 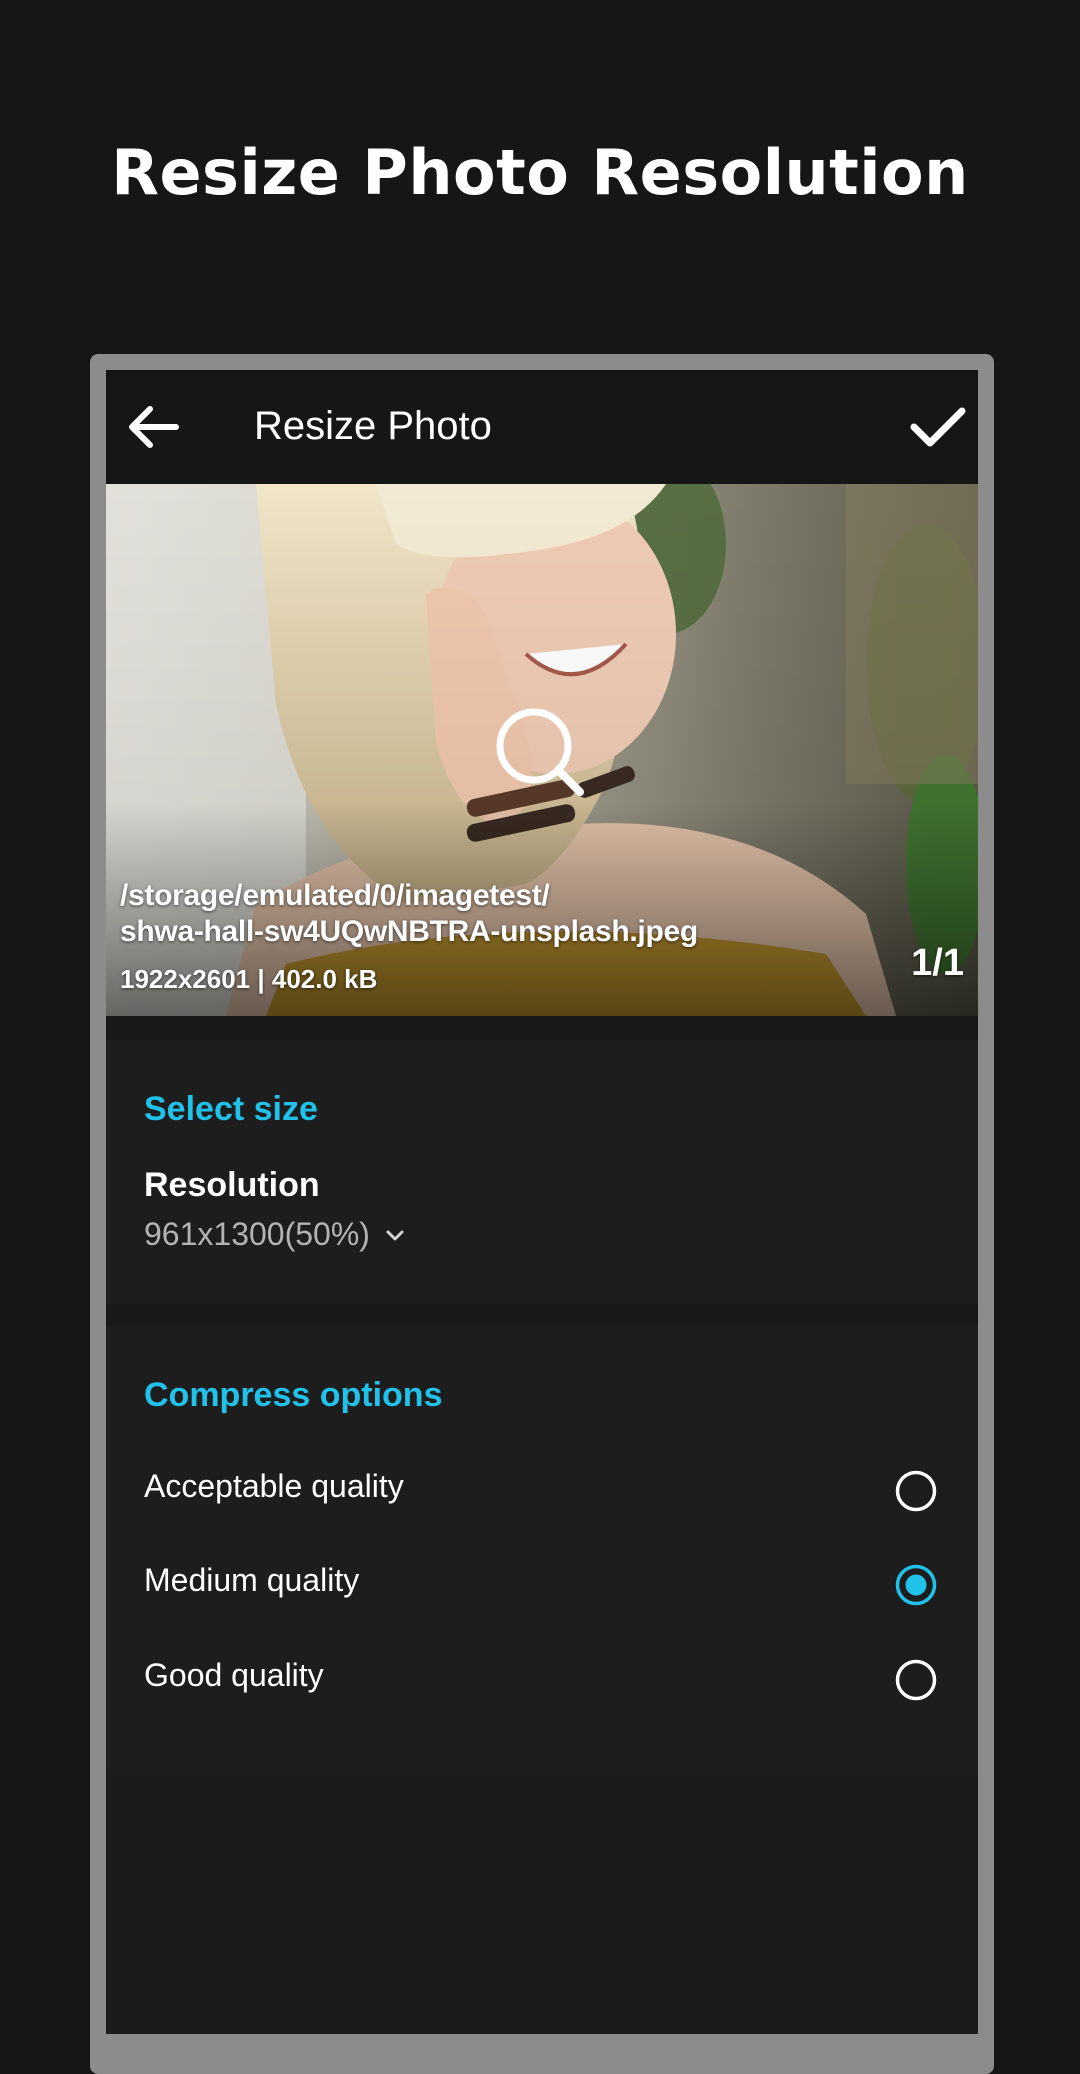 What do you see at coordinates (409, 931) in the screenshot?
I see `file-path-line-2: shwa-hall-sw4UQwNBTRA-unsplash.jpeg` at bounding box center [409, 931].